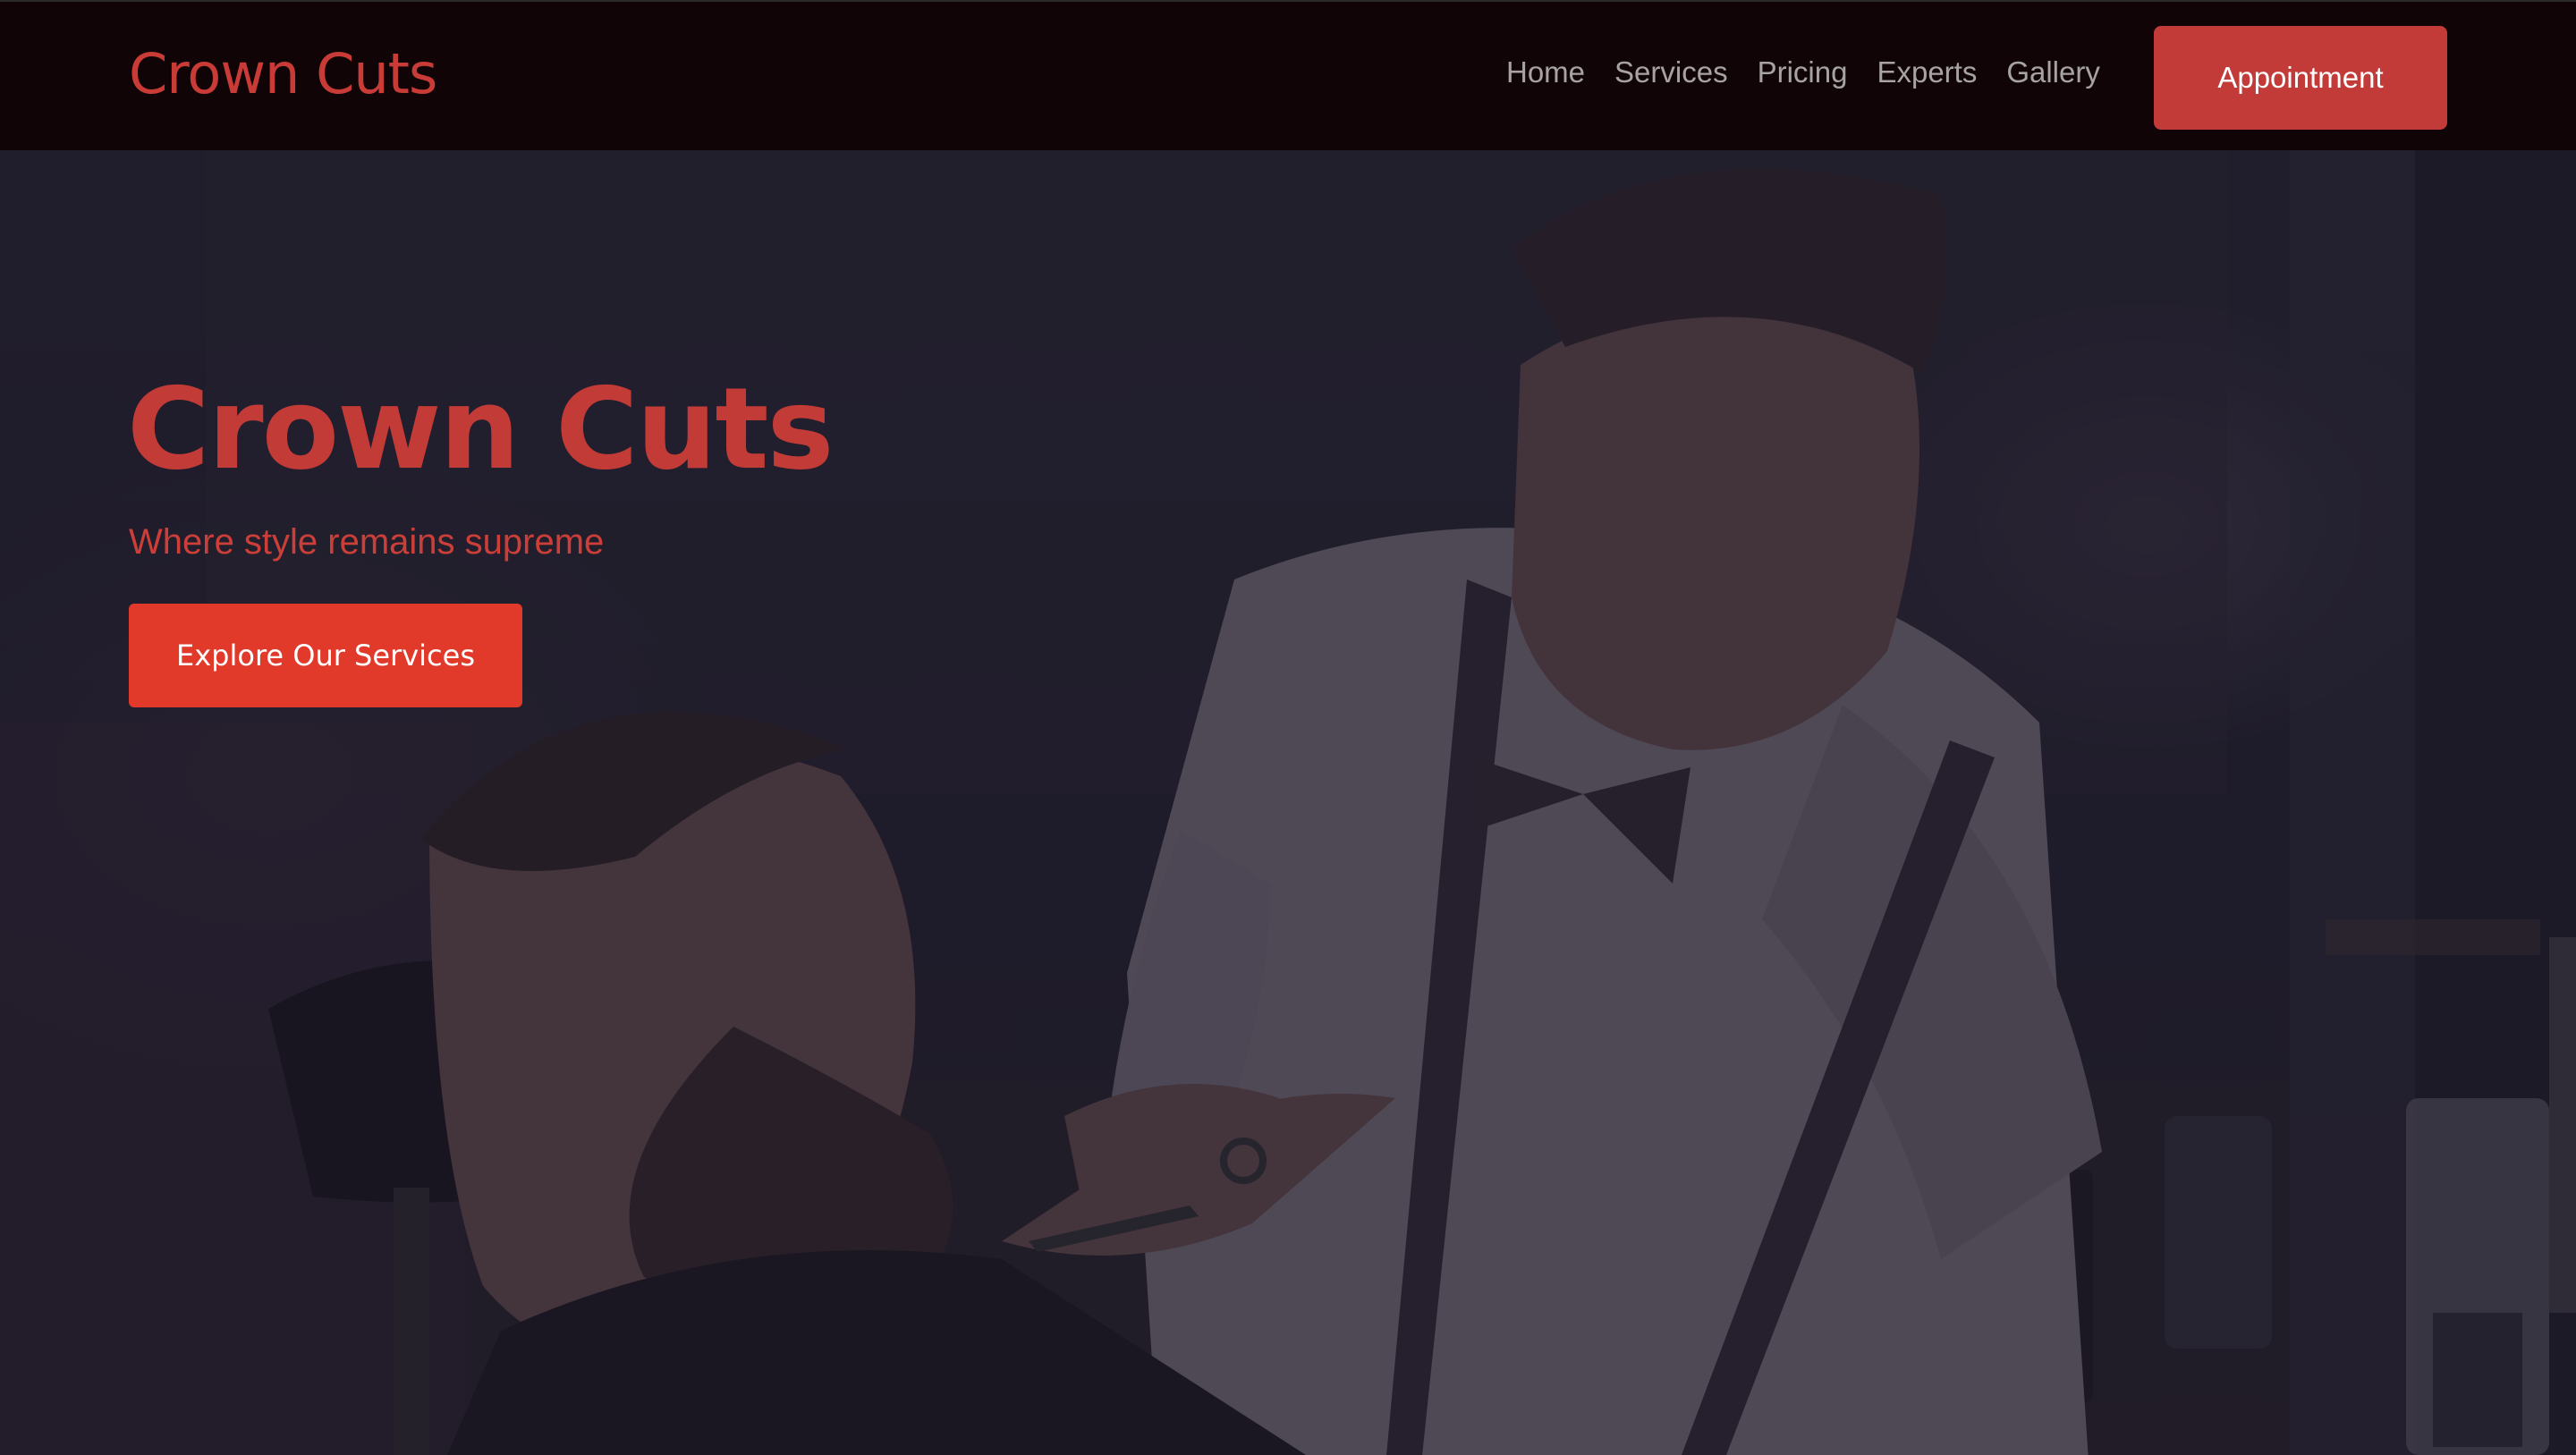 The width and height of the screenshot is (2576, 1455). Describe the element at coordinates (283, 73) in the screenshot. I see `brand-logo: Crown Cuts` at that location.